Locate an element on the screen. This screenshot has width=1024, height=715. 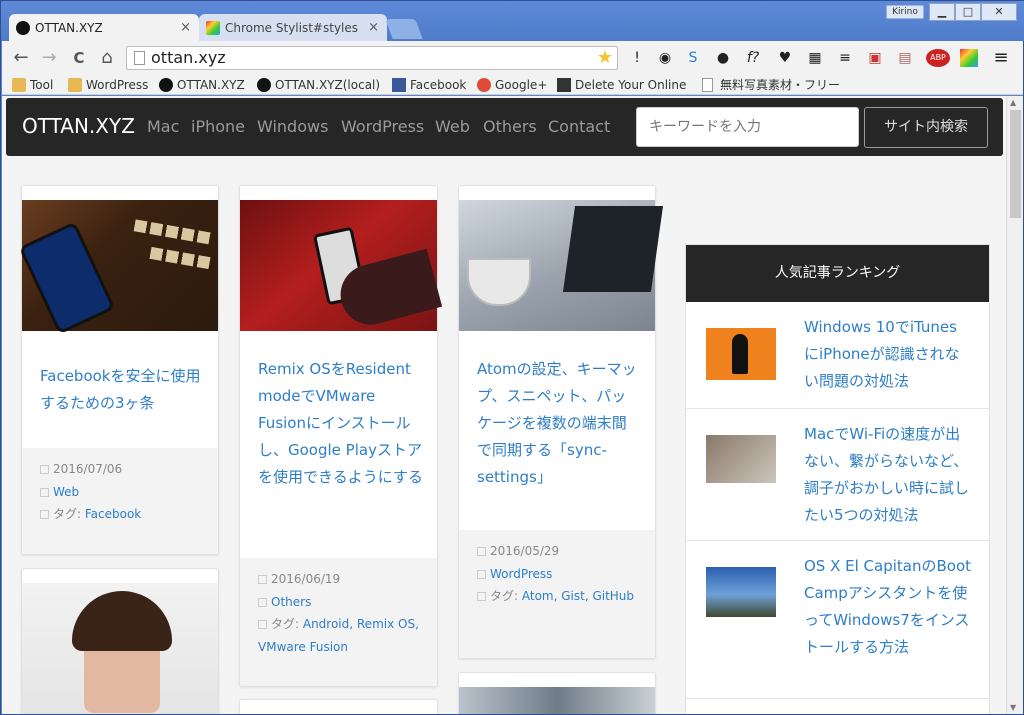
bookmark-facebook: Facebook is located at coordinates (429, 85).